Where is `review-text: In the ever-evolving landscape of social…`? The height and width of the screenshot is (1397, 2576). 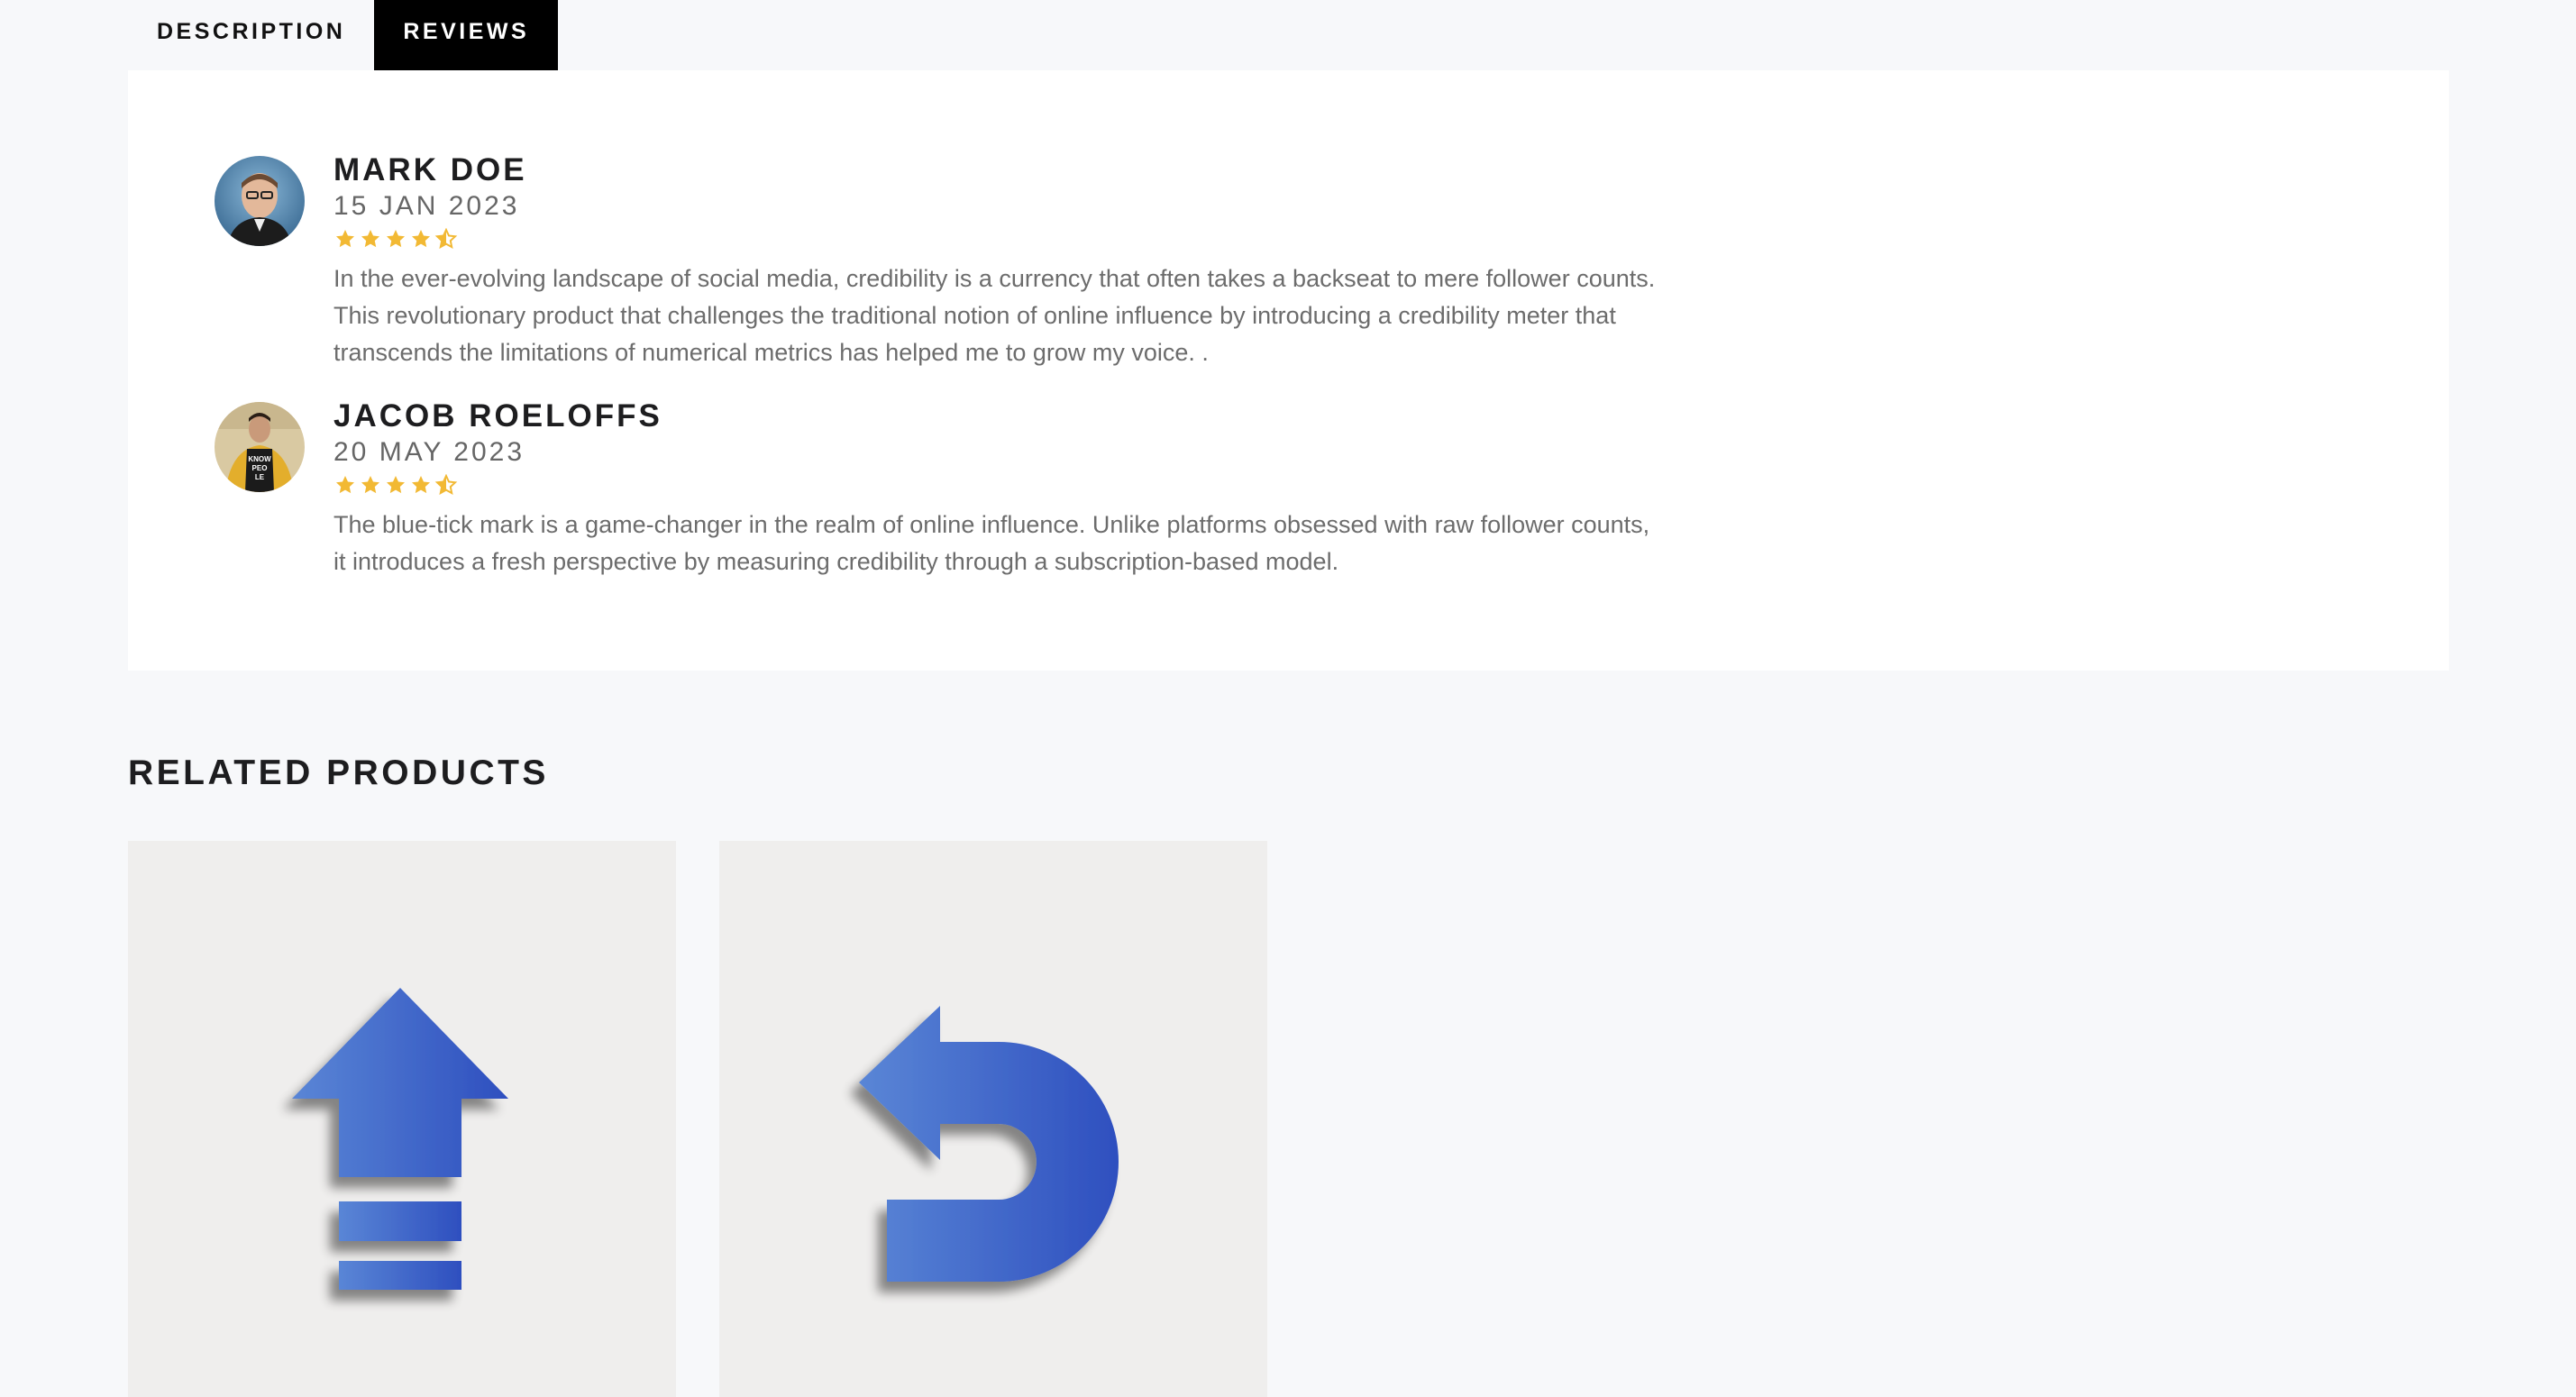 review-text: In the ever-evolving landscape of social… is located at coordinates (995, 315).